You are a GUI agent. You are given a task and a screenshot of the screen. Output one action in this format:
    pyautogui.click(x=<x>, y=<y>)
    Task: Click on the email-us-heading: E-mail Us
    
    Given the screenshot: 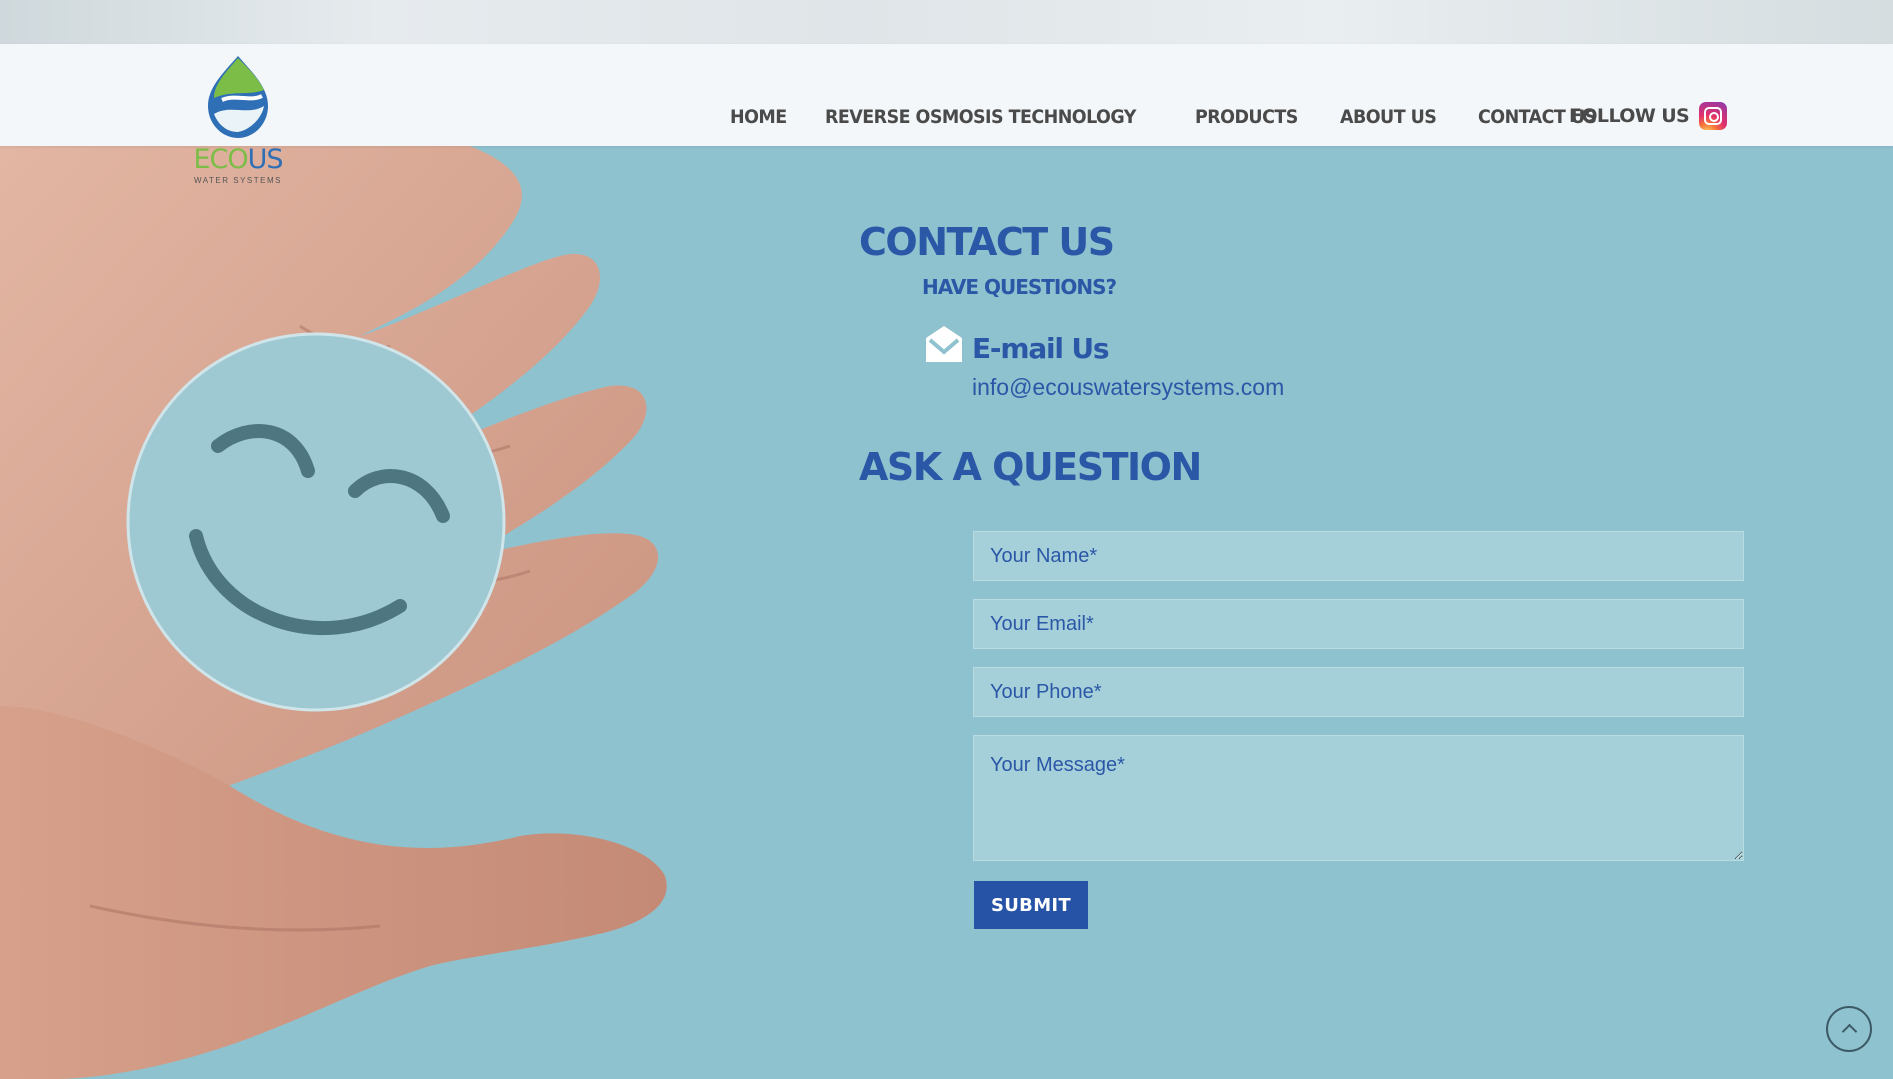 What is the action you would take?
    pyautogui.click(x=1041, y=348)
    